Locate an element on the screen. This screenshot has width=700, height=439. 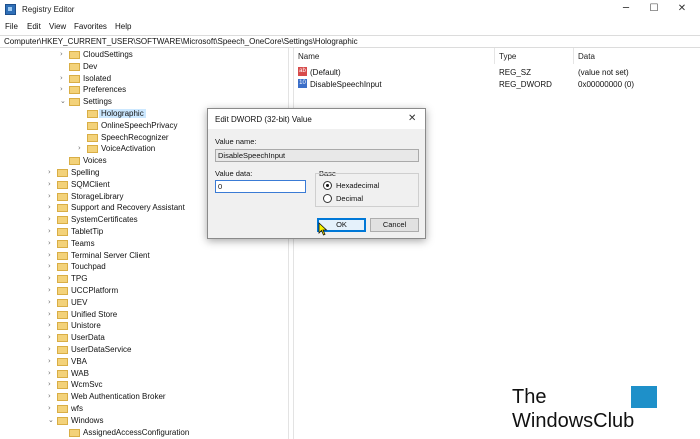
base-groupbox is located at coordinates (367, 190).